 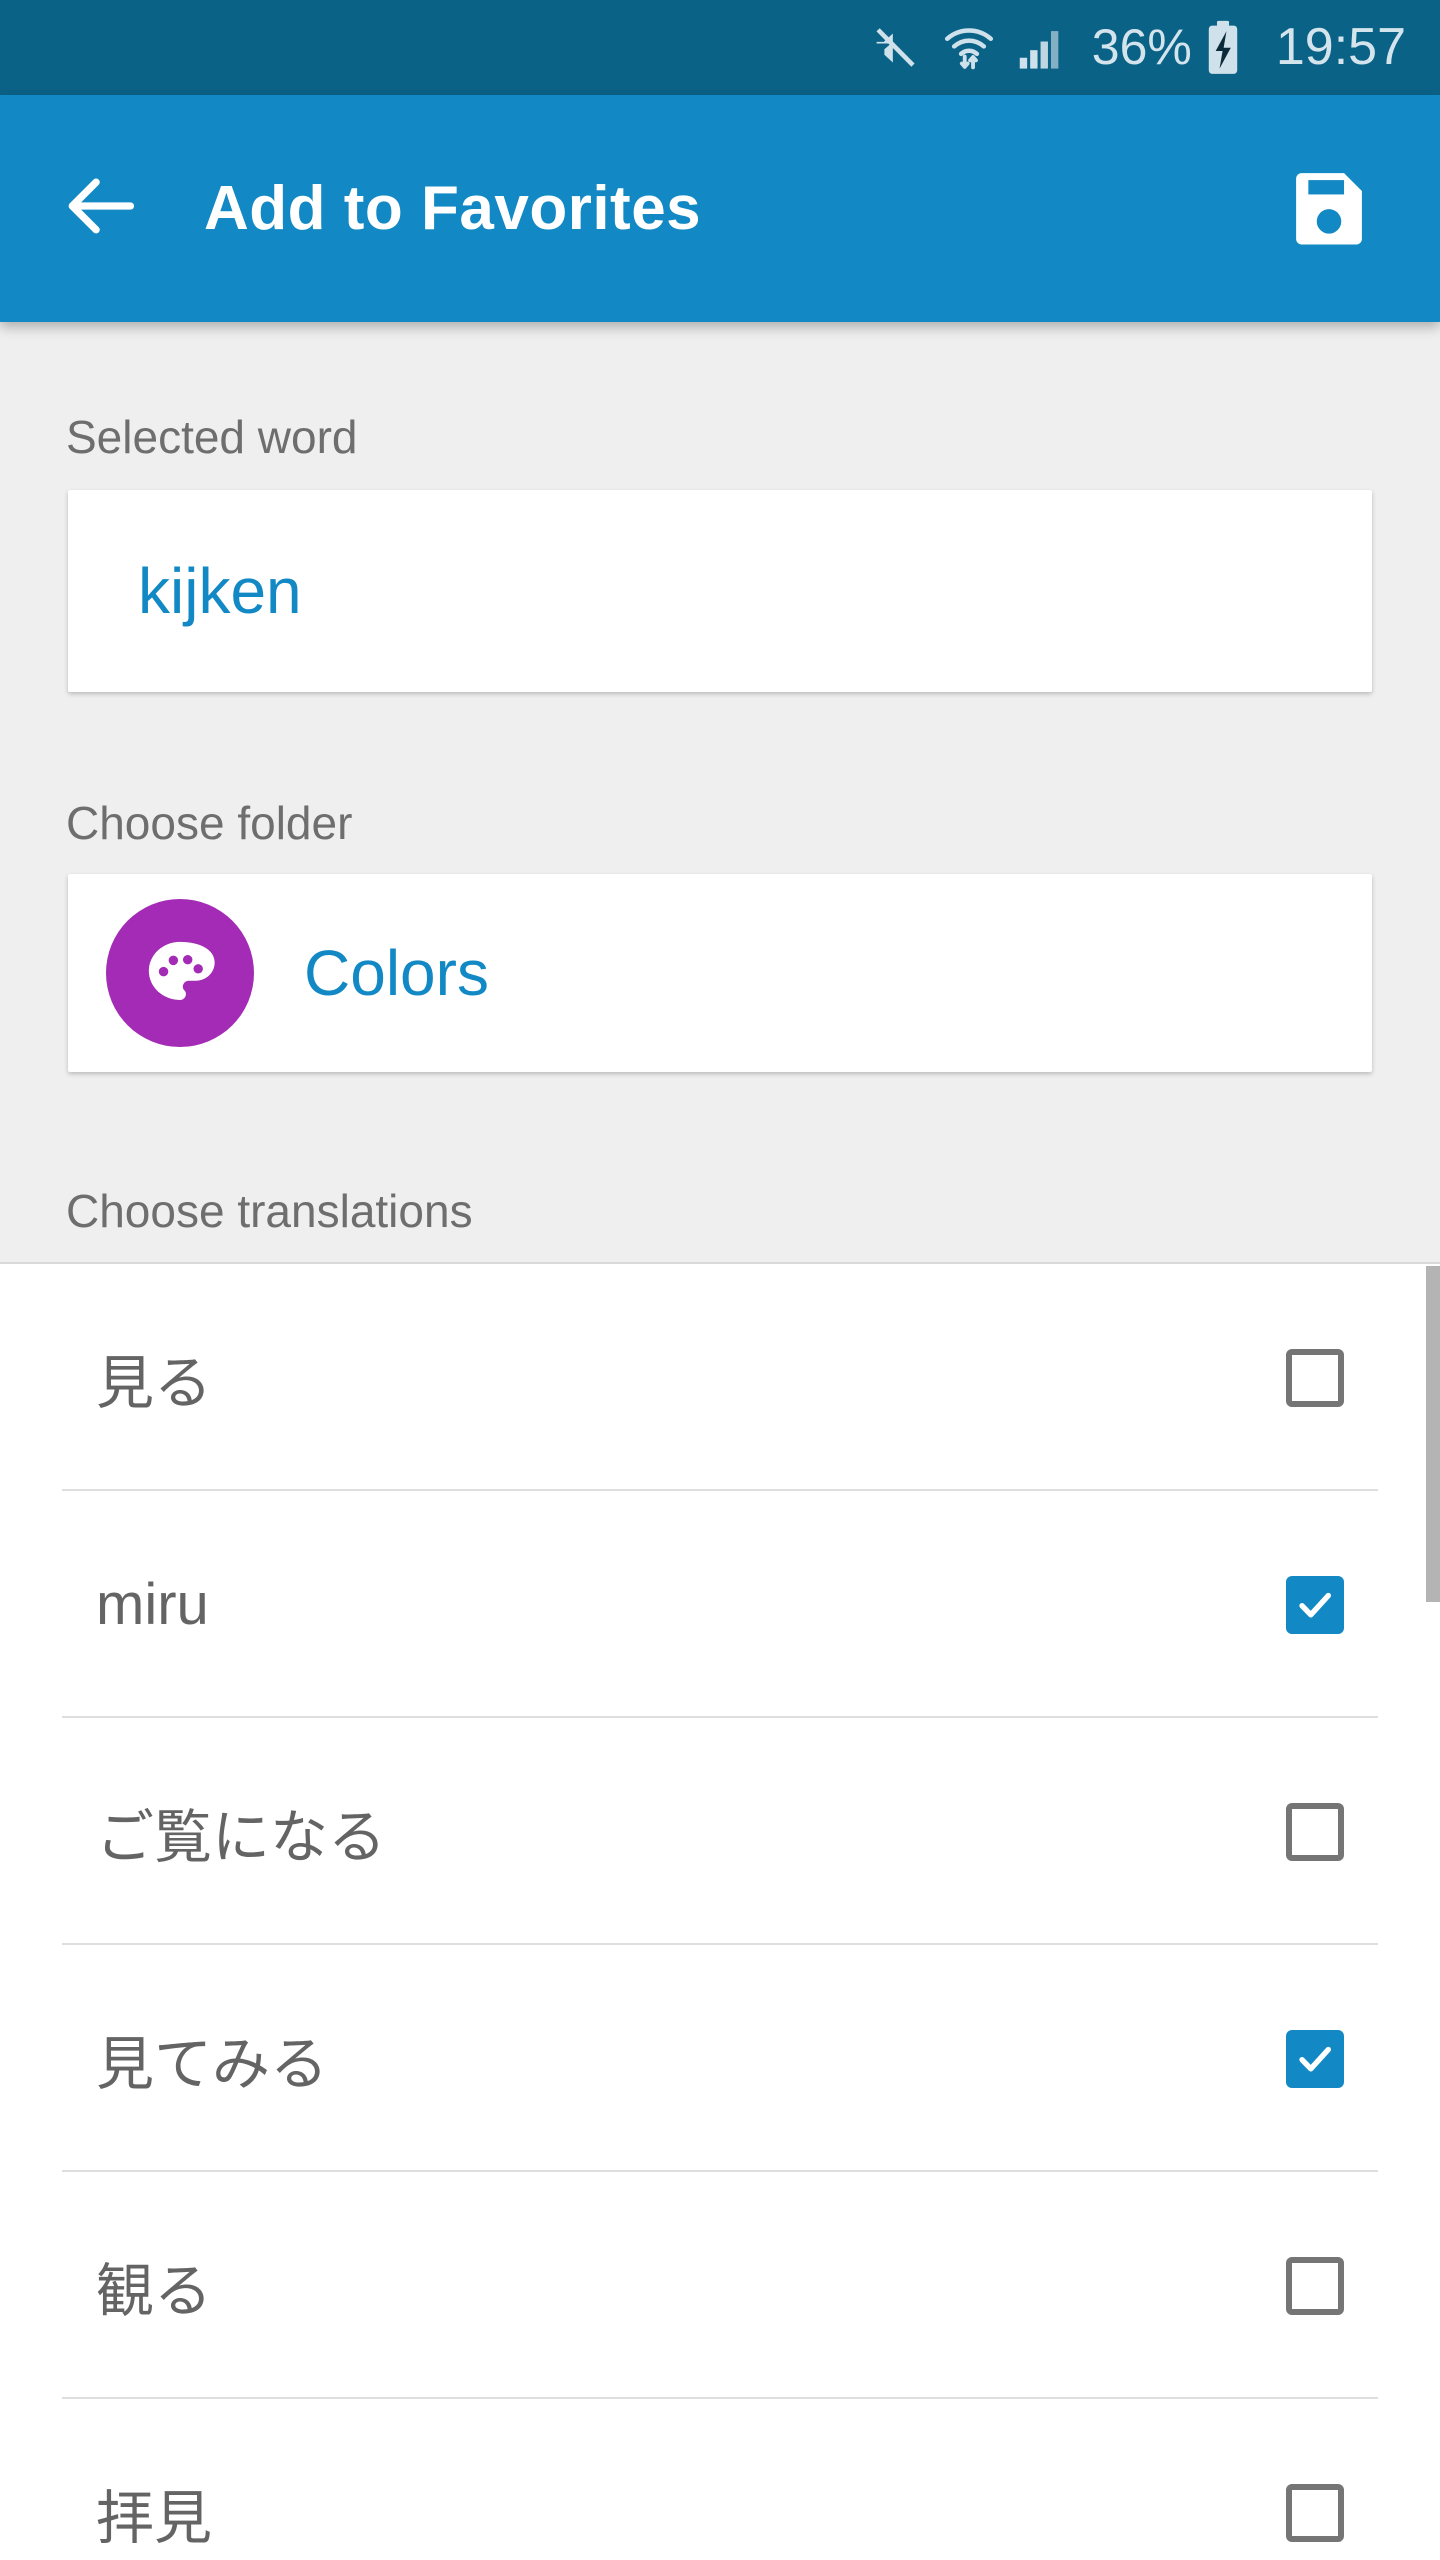 I want to click on save-button, so click(x=1329, y=208).